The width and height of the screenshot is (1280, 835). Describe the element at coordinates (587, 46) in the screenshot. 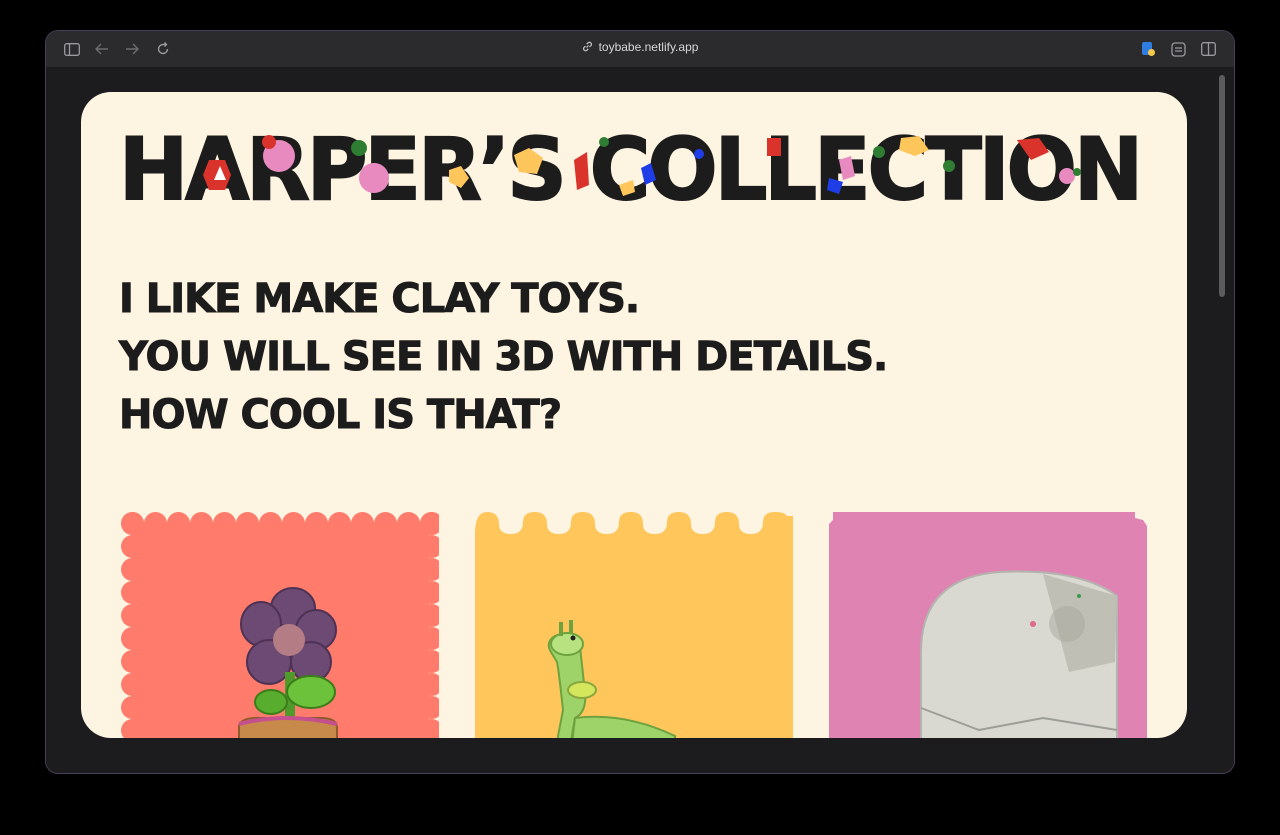

I see `link-icon` at that location.